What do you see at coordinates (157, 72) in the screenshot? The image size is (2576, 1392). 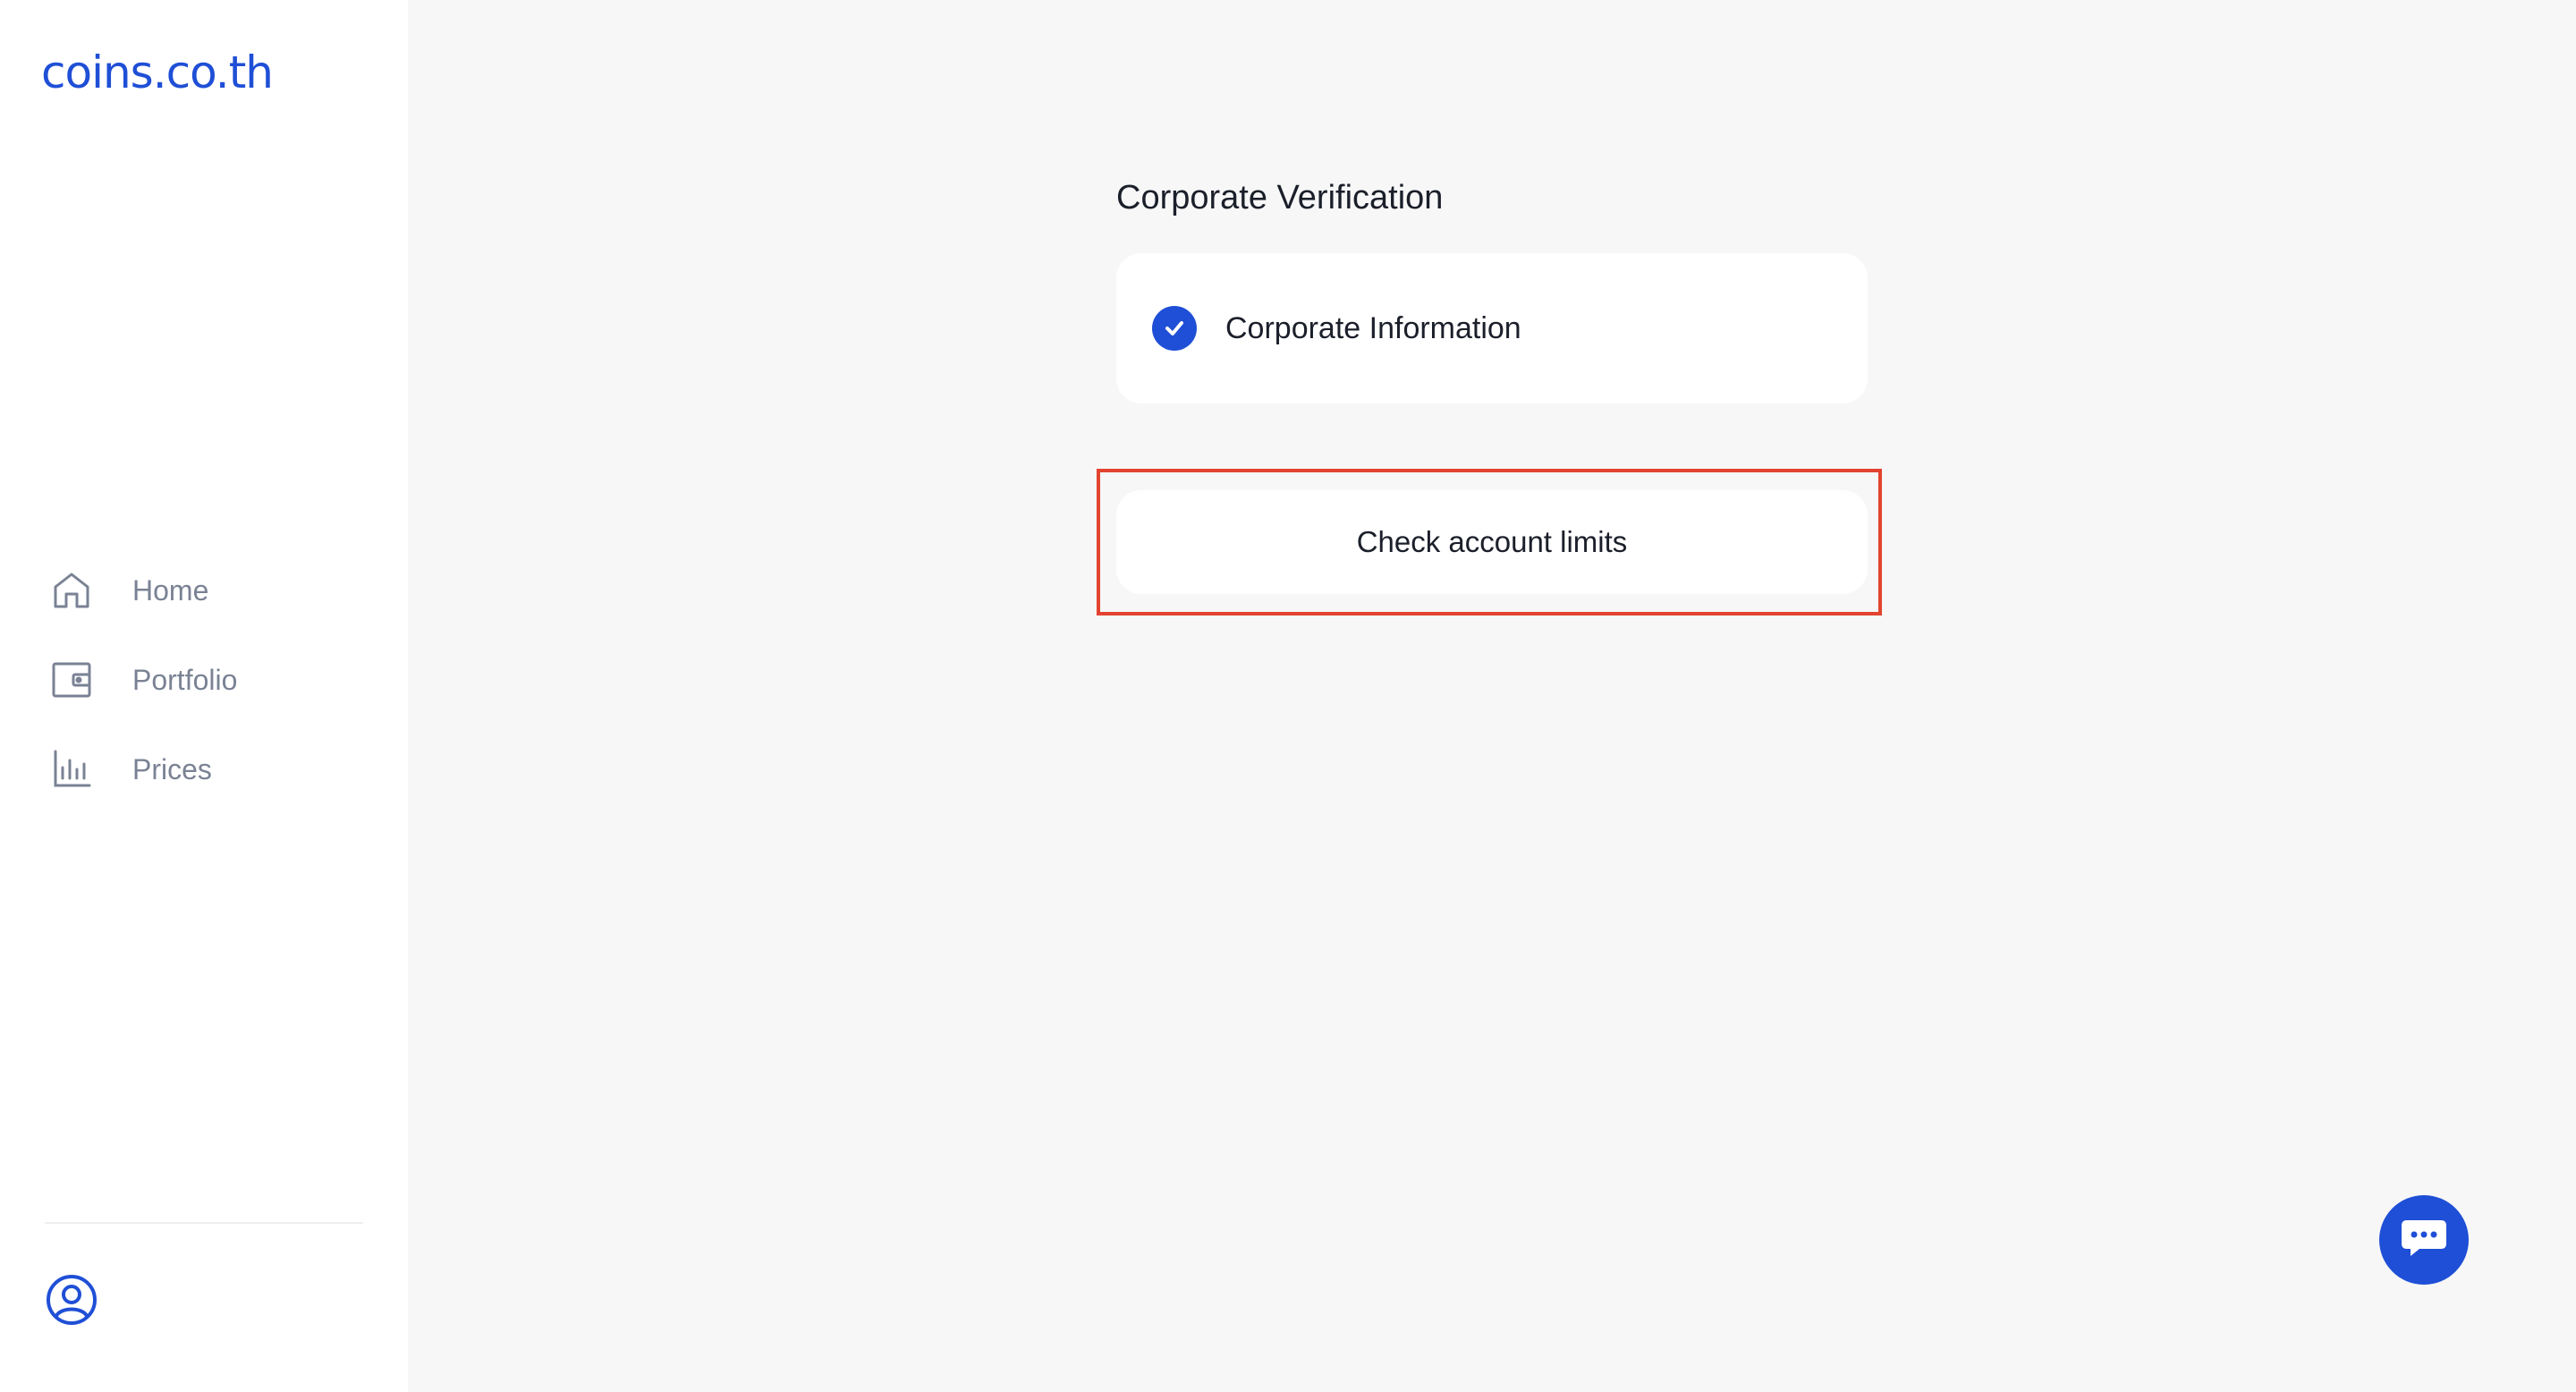 I see `brand-logo: coins.co.th` at bounding box center [157, 72].